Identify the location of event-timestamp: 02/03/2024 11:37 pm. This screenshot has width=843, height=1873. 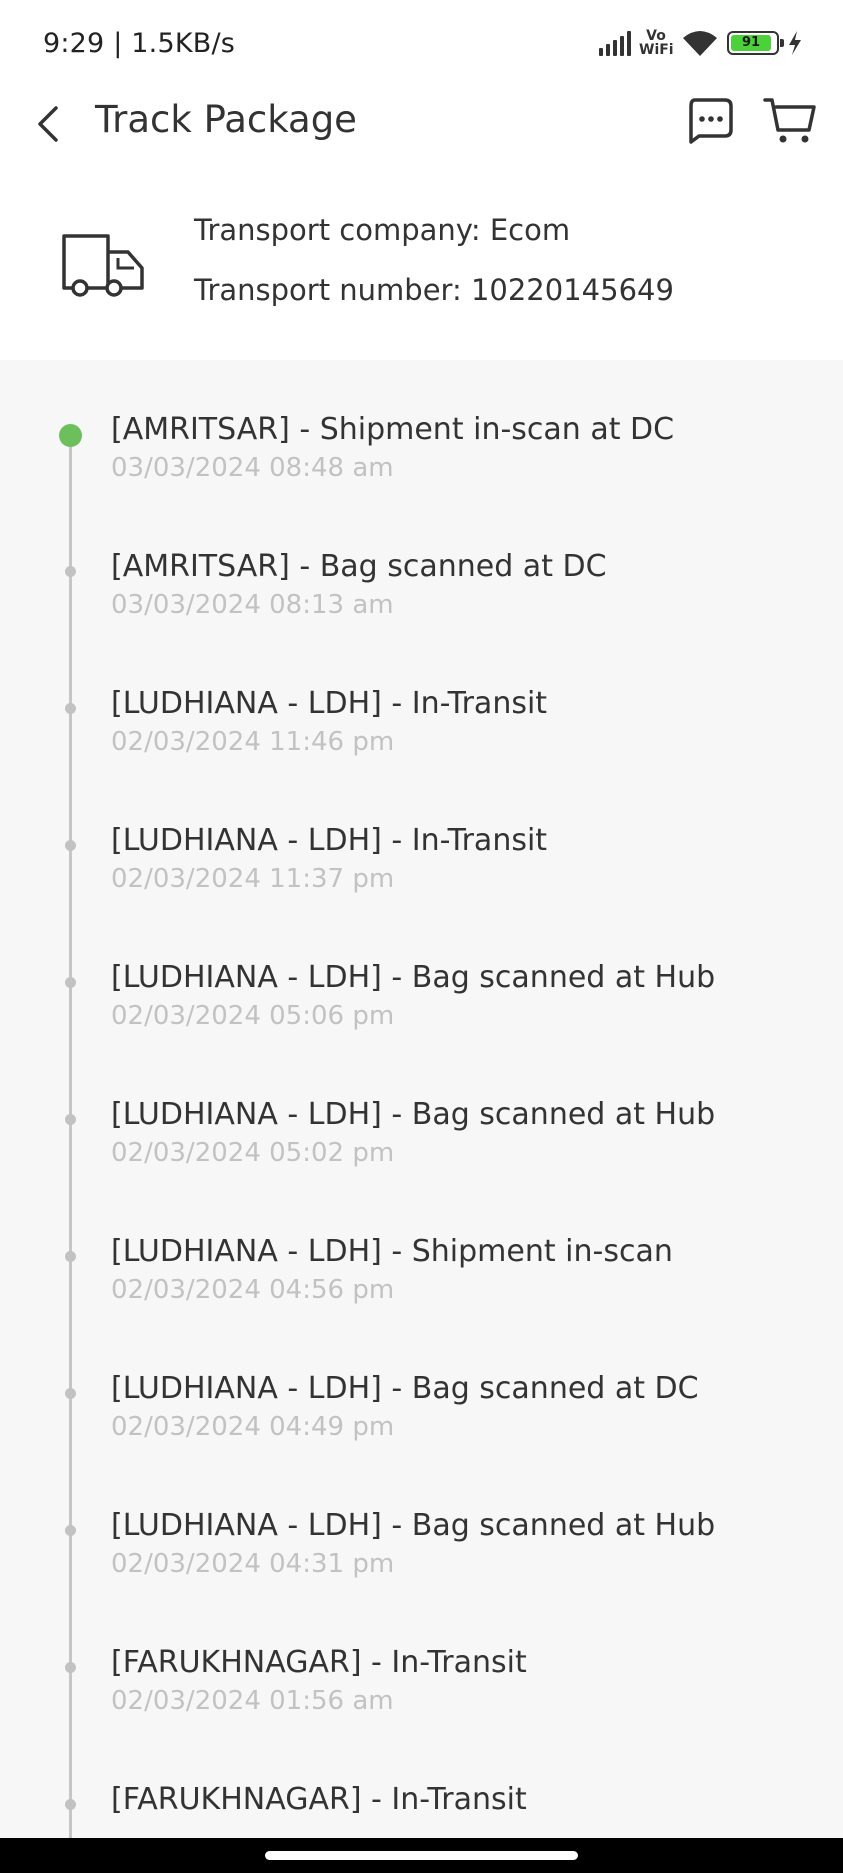
(253, 879).